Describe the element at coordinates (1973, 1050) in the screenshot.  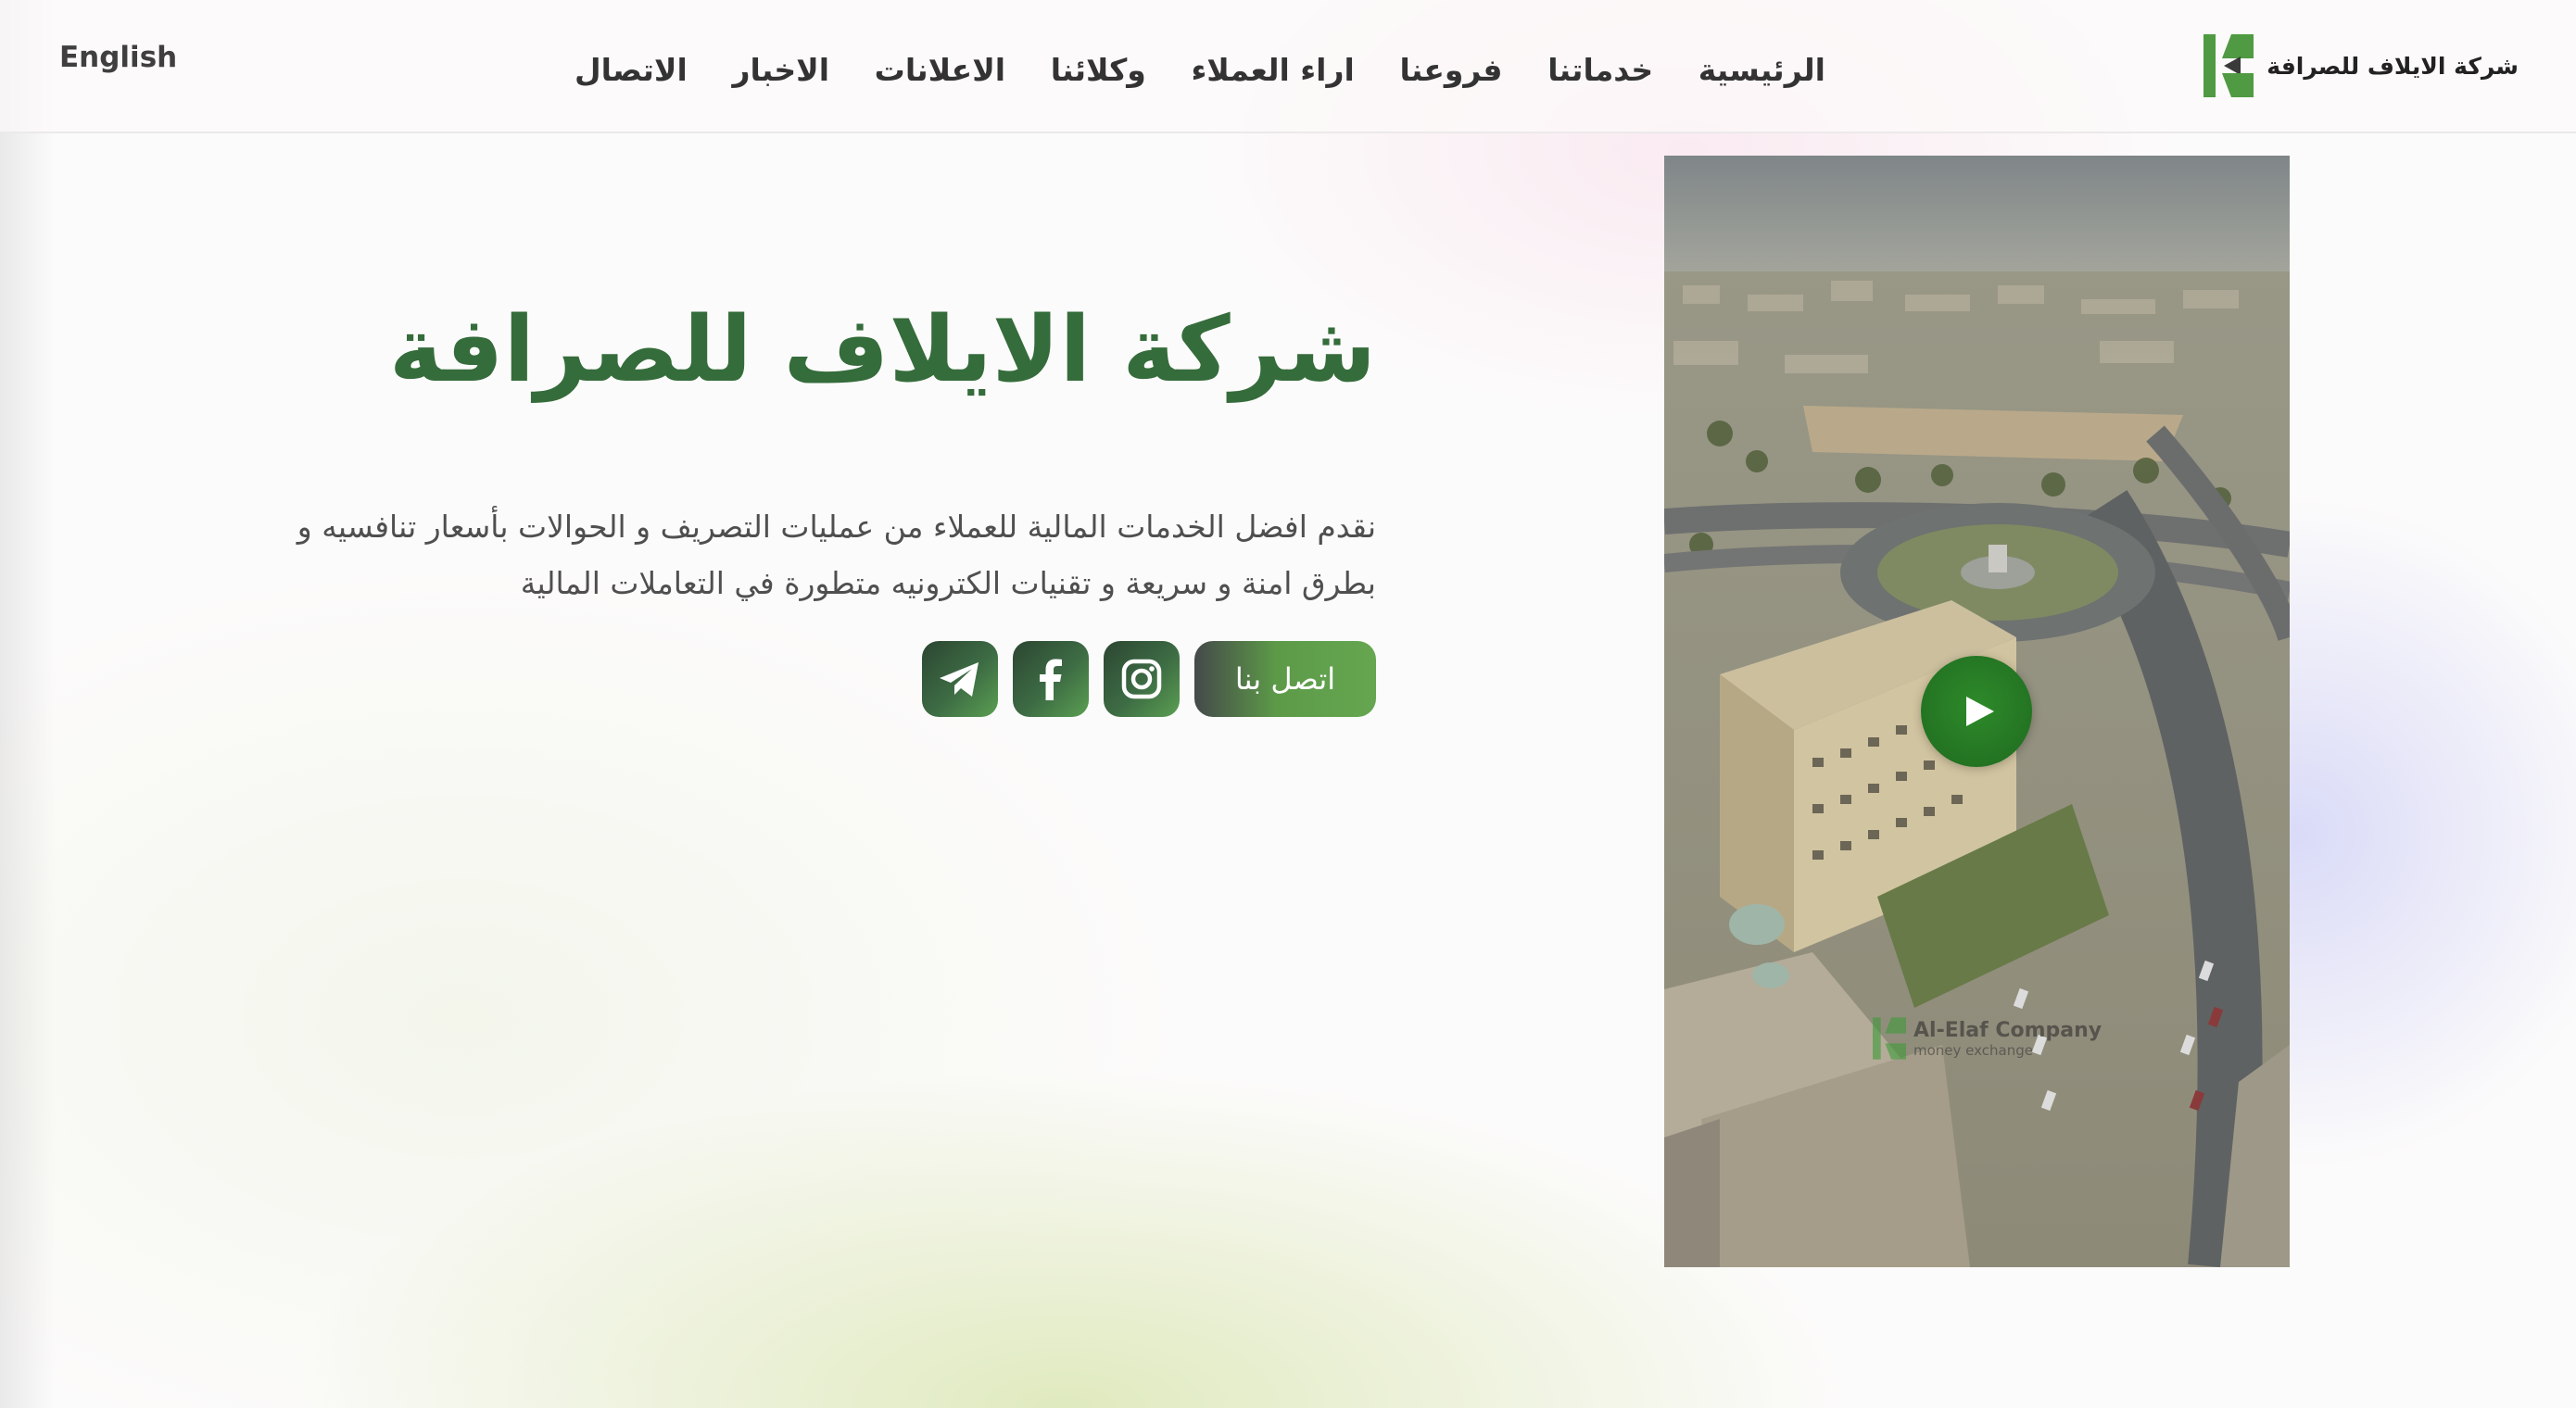
I see `watermark-subtitle: money exchange` at that location.